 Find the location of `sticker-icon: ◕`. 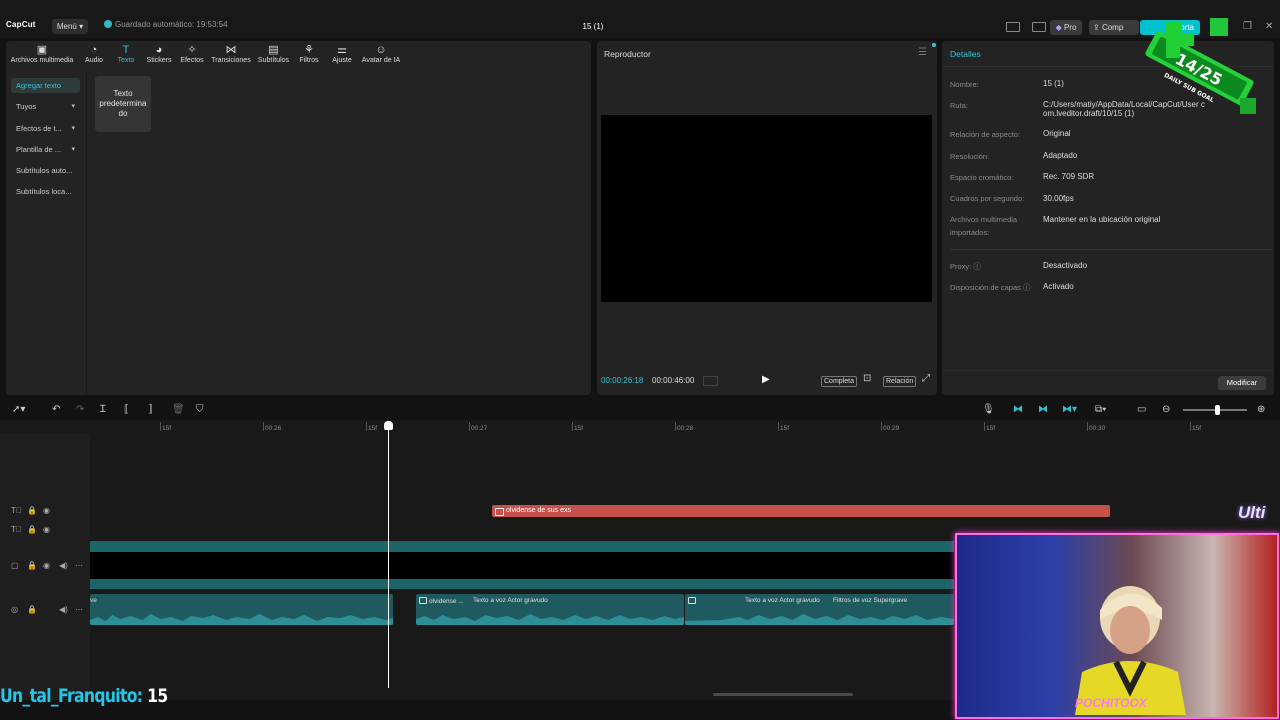

sticker-icon: ◕ is located at coordinates (159, 50).